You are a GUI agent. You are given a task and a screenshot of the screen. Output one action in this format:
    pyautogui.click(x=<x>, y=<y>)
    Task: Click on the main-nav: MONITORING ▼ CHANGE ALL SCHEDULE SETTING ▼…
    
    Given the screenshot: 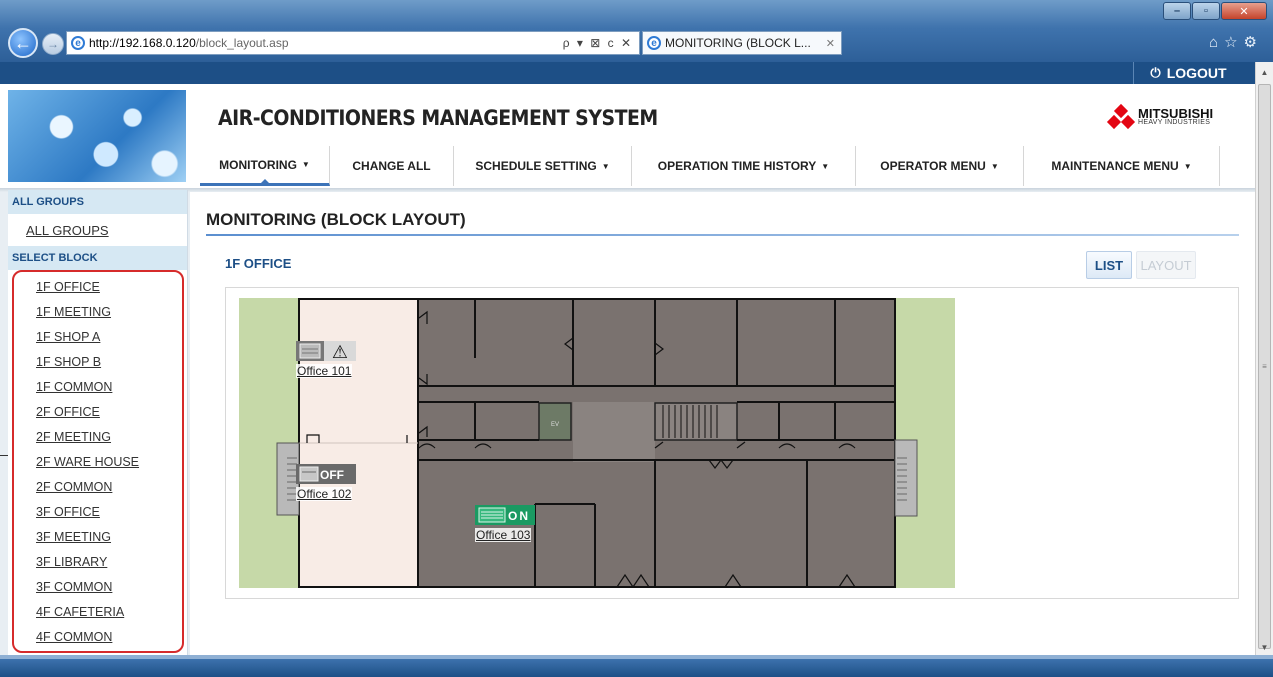 What is the action you would take?
    pyautogui.click(x=727, y=166)
    